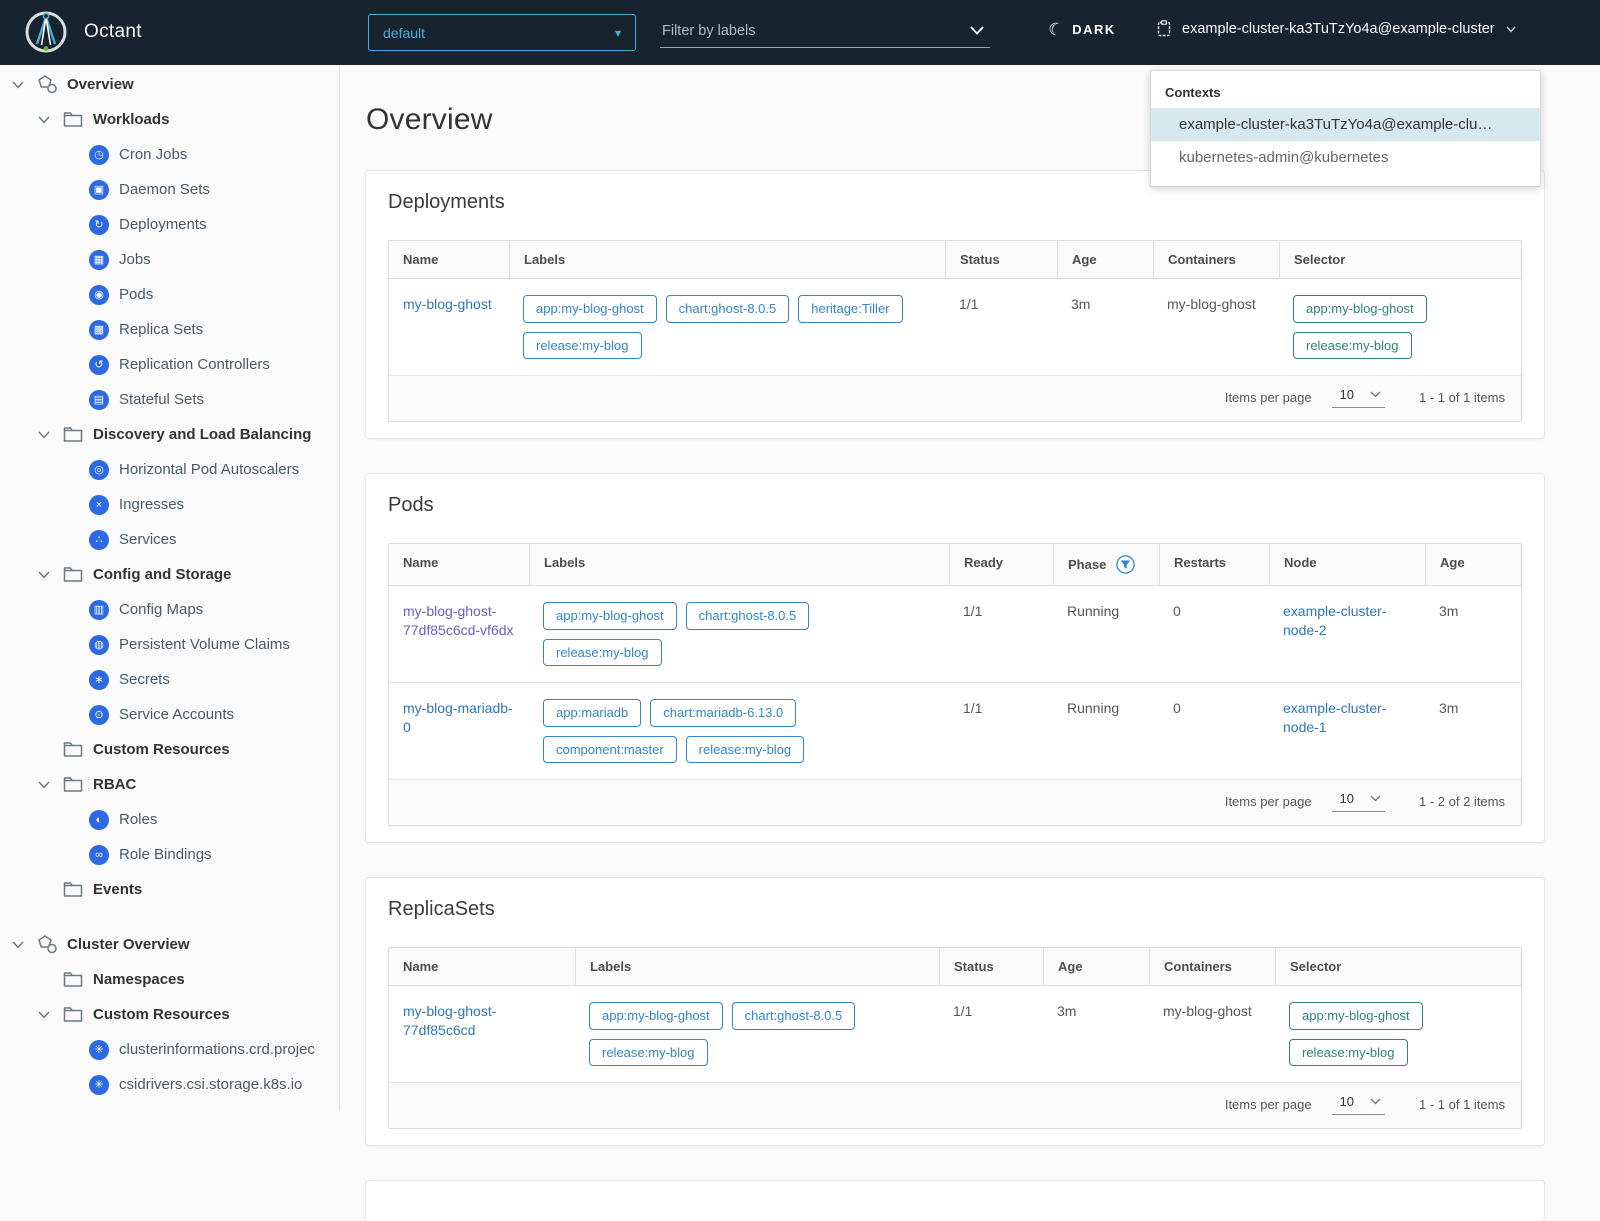 The width and height of the screenshot is (1600, 1221). I want to click on pod-name-link: my-blog-mariadb-0, so click(458, 717).